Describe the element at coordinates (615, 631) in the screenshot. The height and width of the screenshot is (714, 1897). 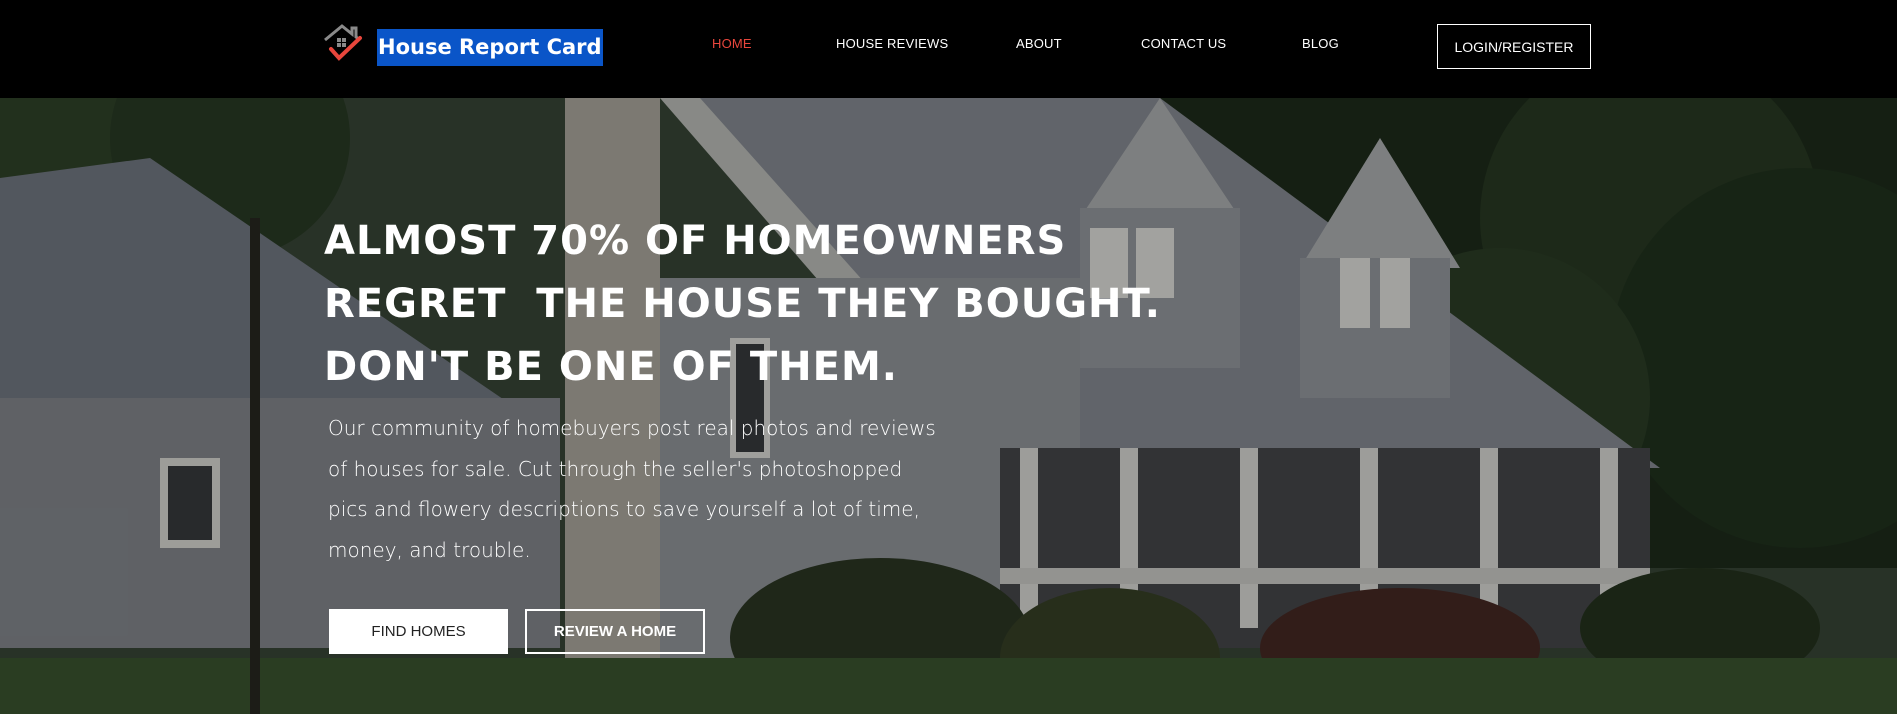
I see `review-a-home-button: REVIEW A HOME` at that location.